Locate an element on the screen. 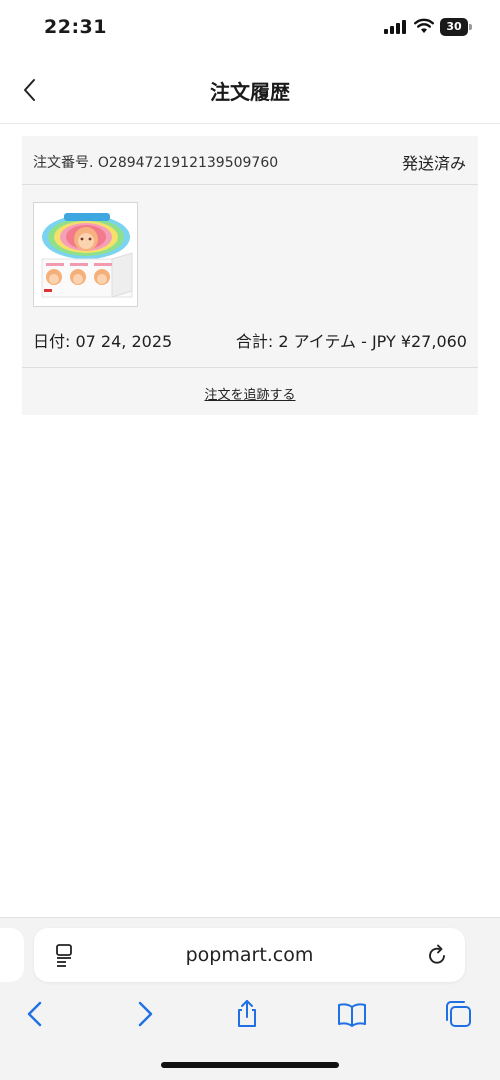 The width and height of the screenshot is (500, 1080). chevron-right-icon is located at coordinates (144, 1014).